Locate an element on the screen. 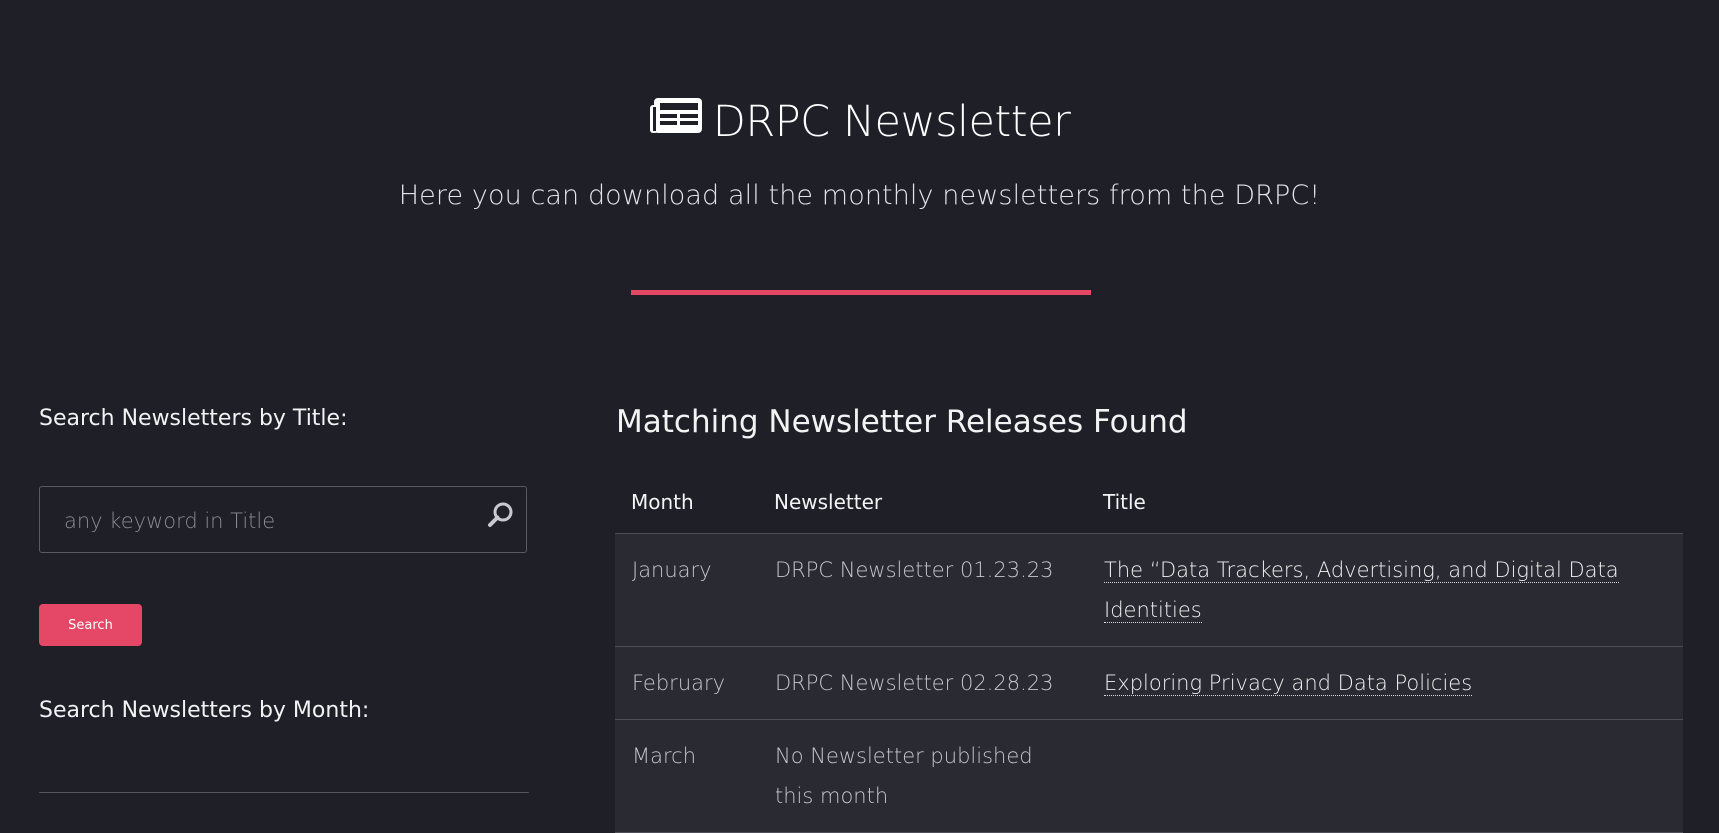 The image size is (1719, 833). page-title: DRPC Newsletter is located at coordinates (859, 122).